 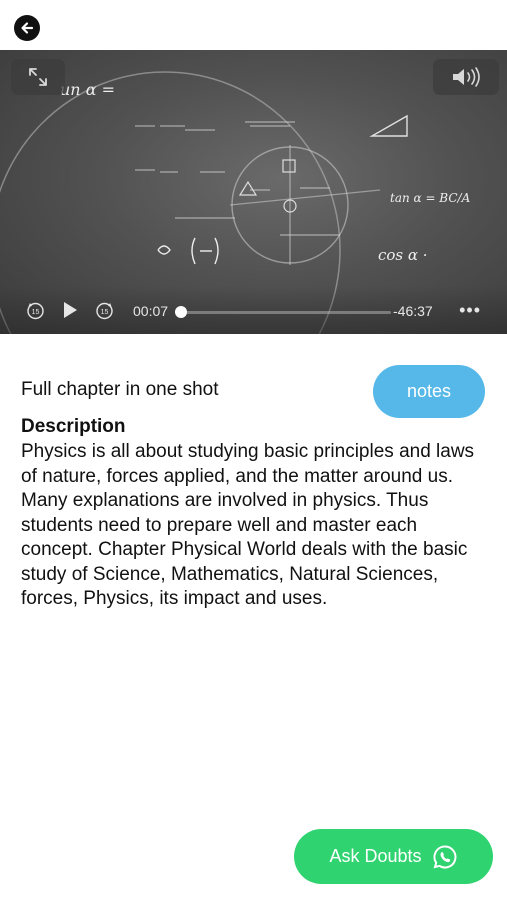 What do you see at coordinates (120, 389) in the screenshot?
I see `chapter-title: Full chapter in one shot` at bounding box center [120, 389].